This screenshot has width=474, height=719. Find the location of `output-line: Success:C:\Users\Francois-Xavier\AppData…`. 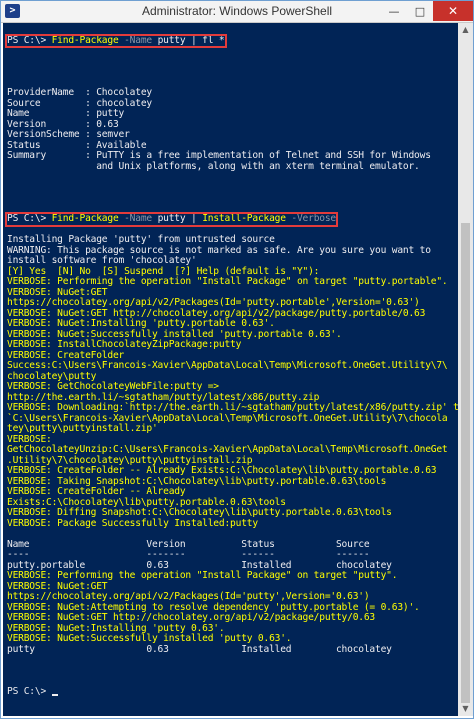

output-line: Success:C:\Users\Francois-Xavier\AppData… is located at coordinates (227, 365).